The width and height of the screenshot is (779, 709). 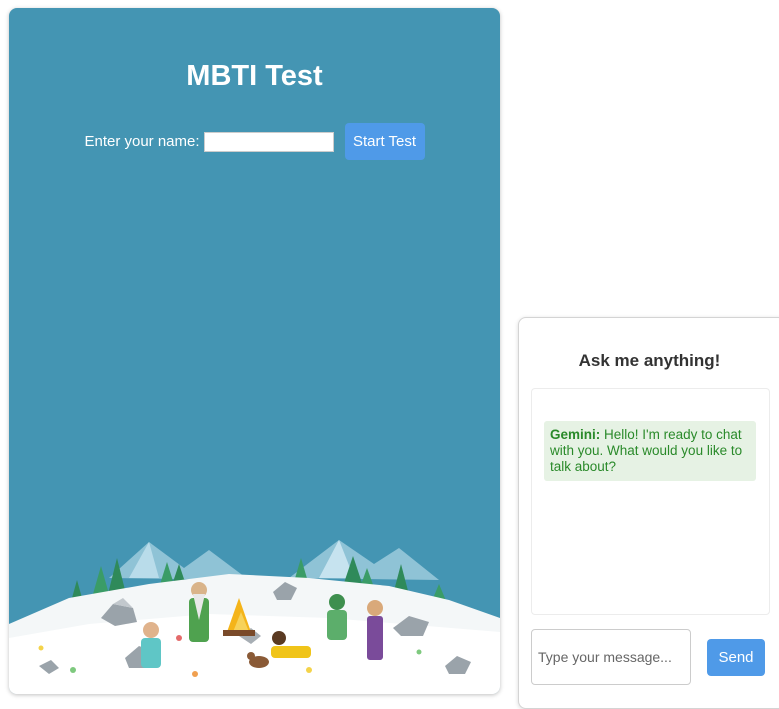 I want to click on message-sender: Gemini:, so click(x=575, y=434).